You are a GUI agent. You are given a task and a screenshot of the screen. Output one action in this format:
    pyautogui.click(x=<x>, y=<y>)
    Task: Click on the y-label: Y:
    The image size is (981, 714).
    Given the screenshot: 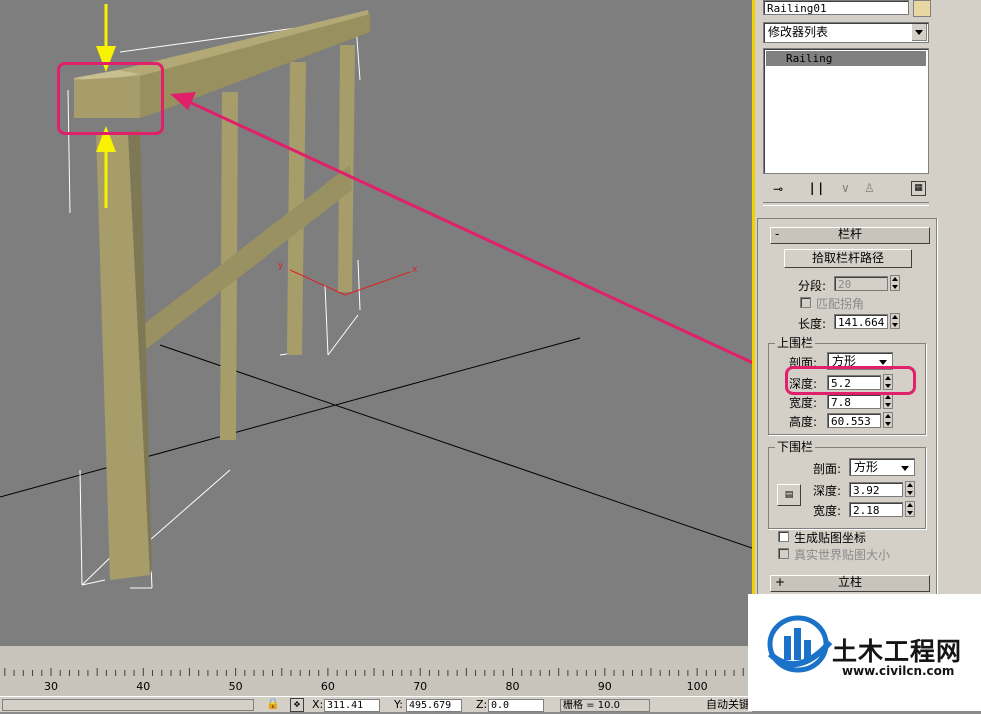 What is the action you would take?
    pyautogui.click(x=398, y=704)
    